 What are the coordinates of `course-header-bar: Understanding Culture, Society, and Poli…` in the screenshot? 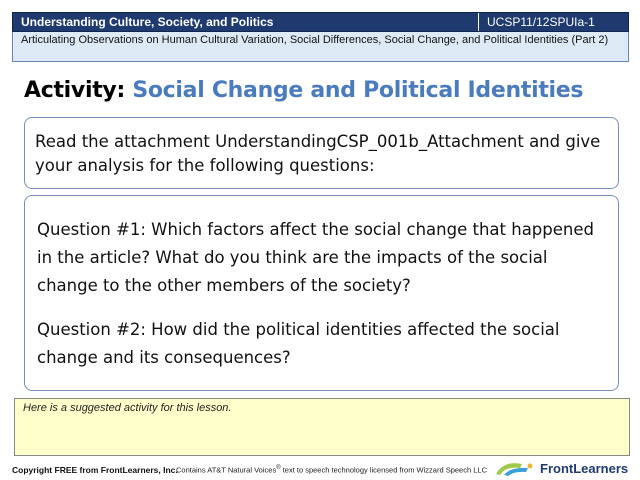 It's located at (320, 22).